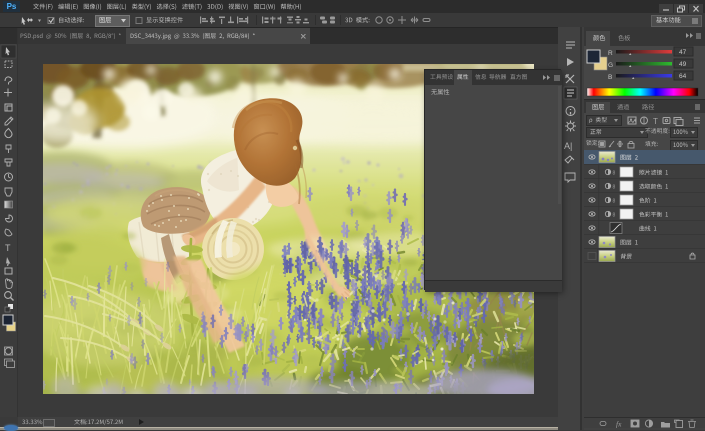  I want to click on svg-text: B, so click(610, 77).